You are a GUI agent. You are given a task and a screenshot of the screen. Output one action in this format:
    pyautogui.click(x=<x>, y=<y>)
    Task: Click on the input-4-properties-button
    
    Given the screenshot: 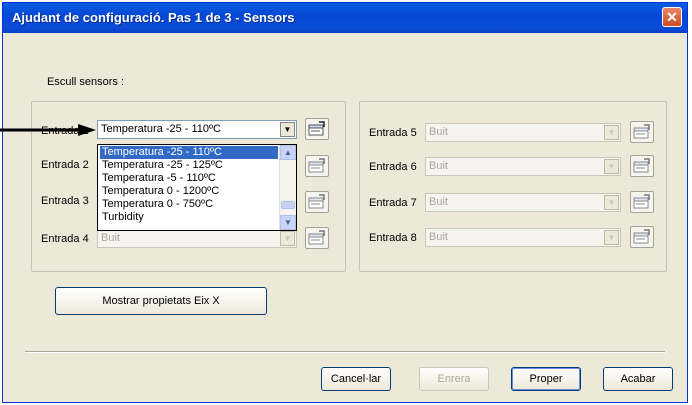 What is the action you would take?
    pyautogui.click(x=317, y=238)
    